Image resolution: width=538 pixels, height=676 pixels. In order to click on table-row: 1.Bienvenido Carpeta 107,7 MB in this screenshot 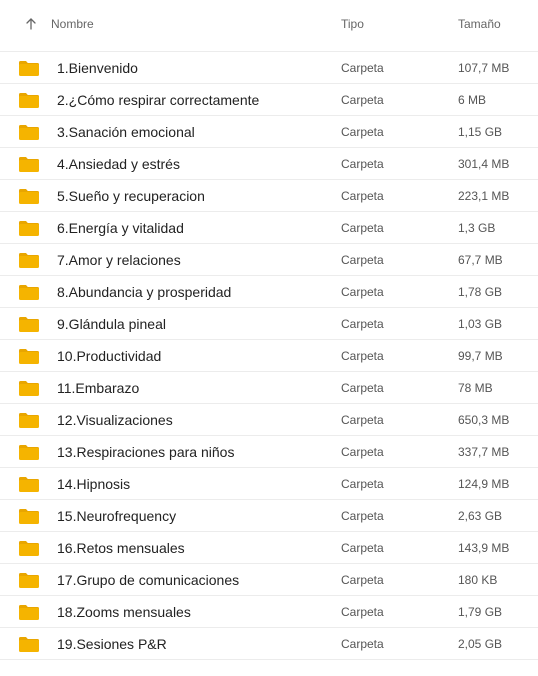, I will do `click(269, 68)`.